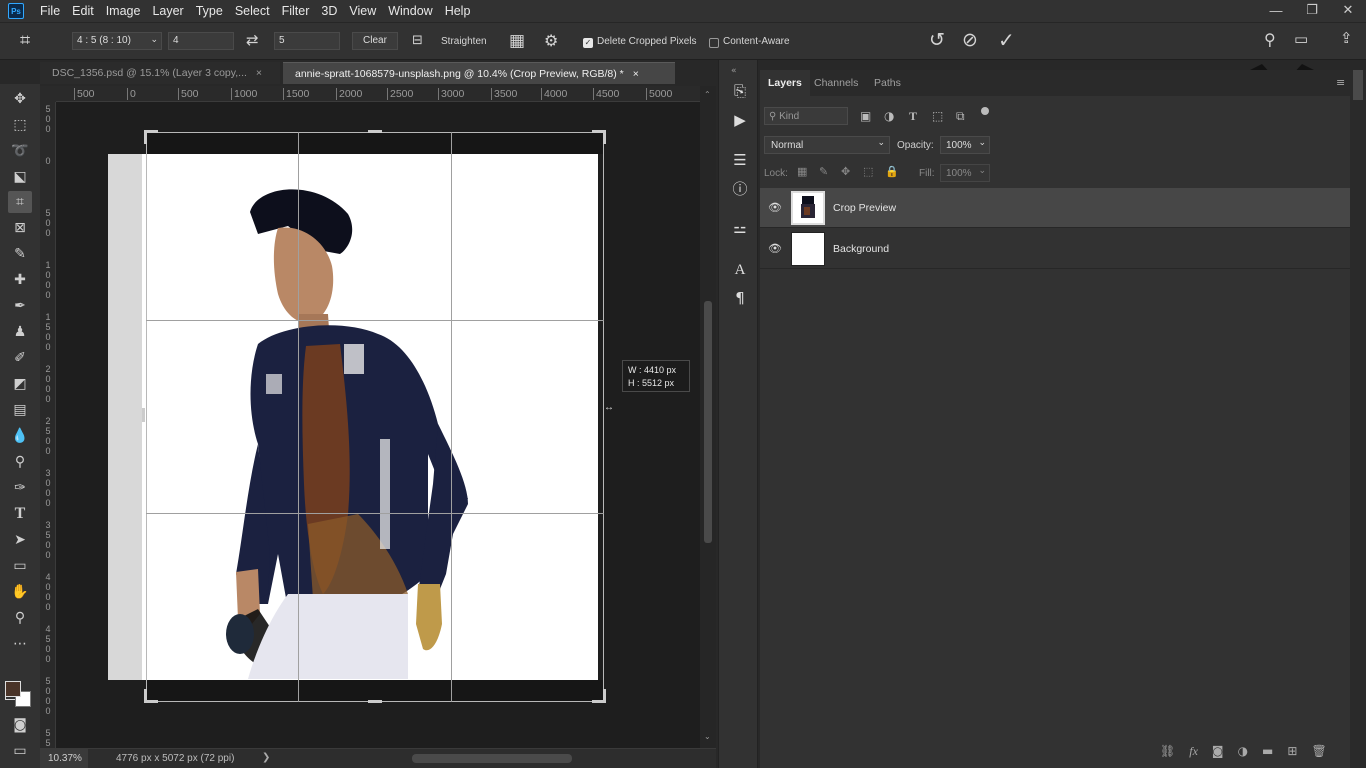 This screenshot has width=1366, height=768. What do you see at coordinates (296, 11) in the screenshot?
I see `menu-filter: Filter` at bounding box center [296, 11].